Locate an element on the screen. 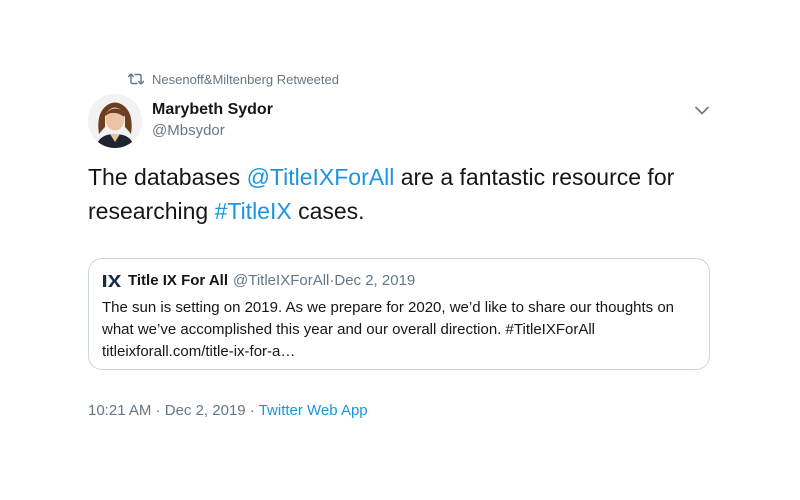 The image size is (800, 500). quoted-tweet-date: Dec 2, 2019 is located at coordinates (375, 280).